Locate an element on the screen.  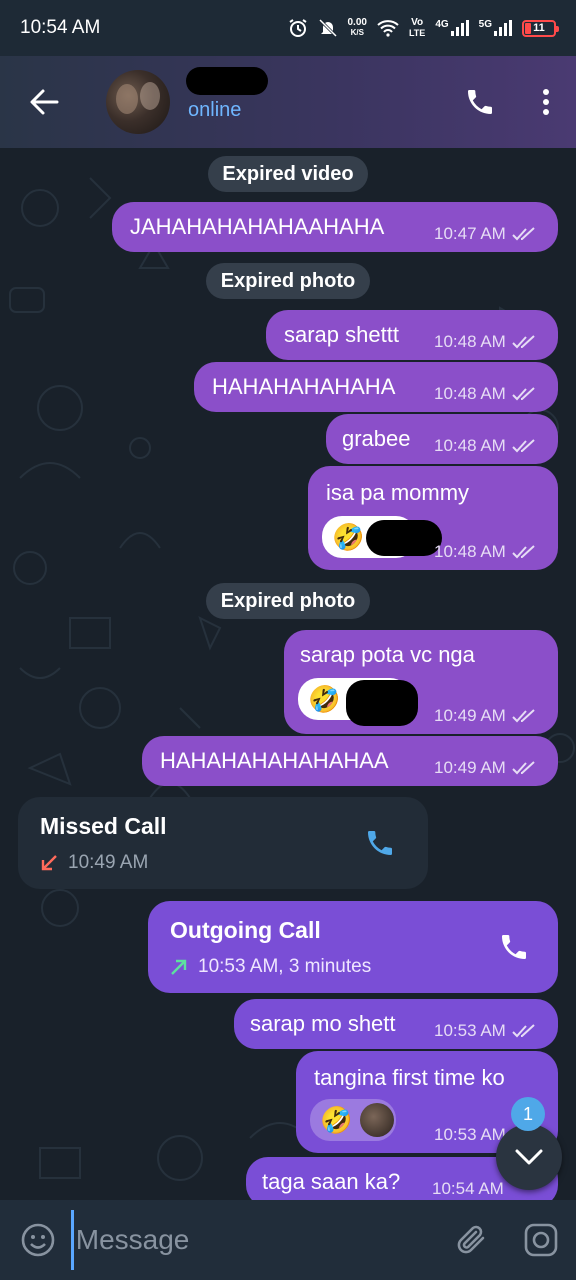
message-bubble-outgoing: sarap pota vc nga 🤣 10:49 AM is located at coordinates (421, 682).